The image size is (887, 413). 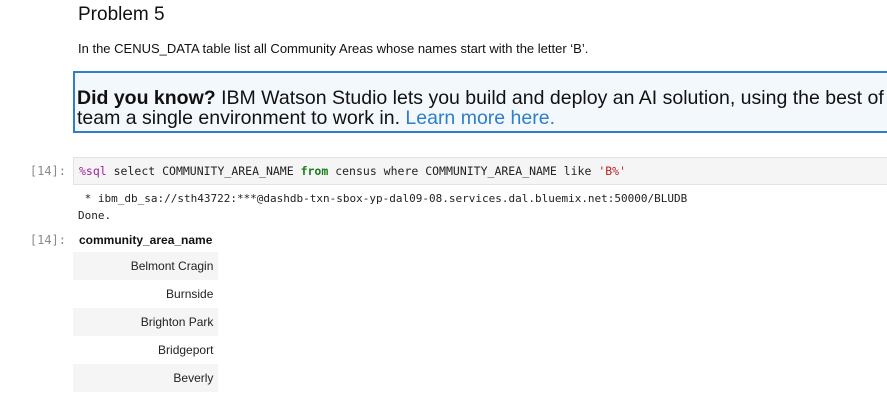 I want to click on output-prompt: [14]:, so click(x=47, y=240).